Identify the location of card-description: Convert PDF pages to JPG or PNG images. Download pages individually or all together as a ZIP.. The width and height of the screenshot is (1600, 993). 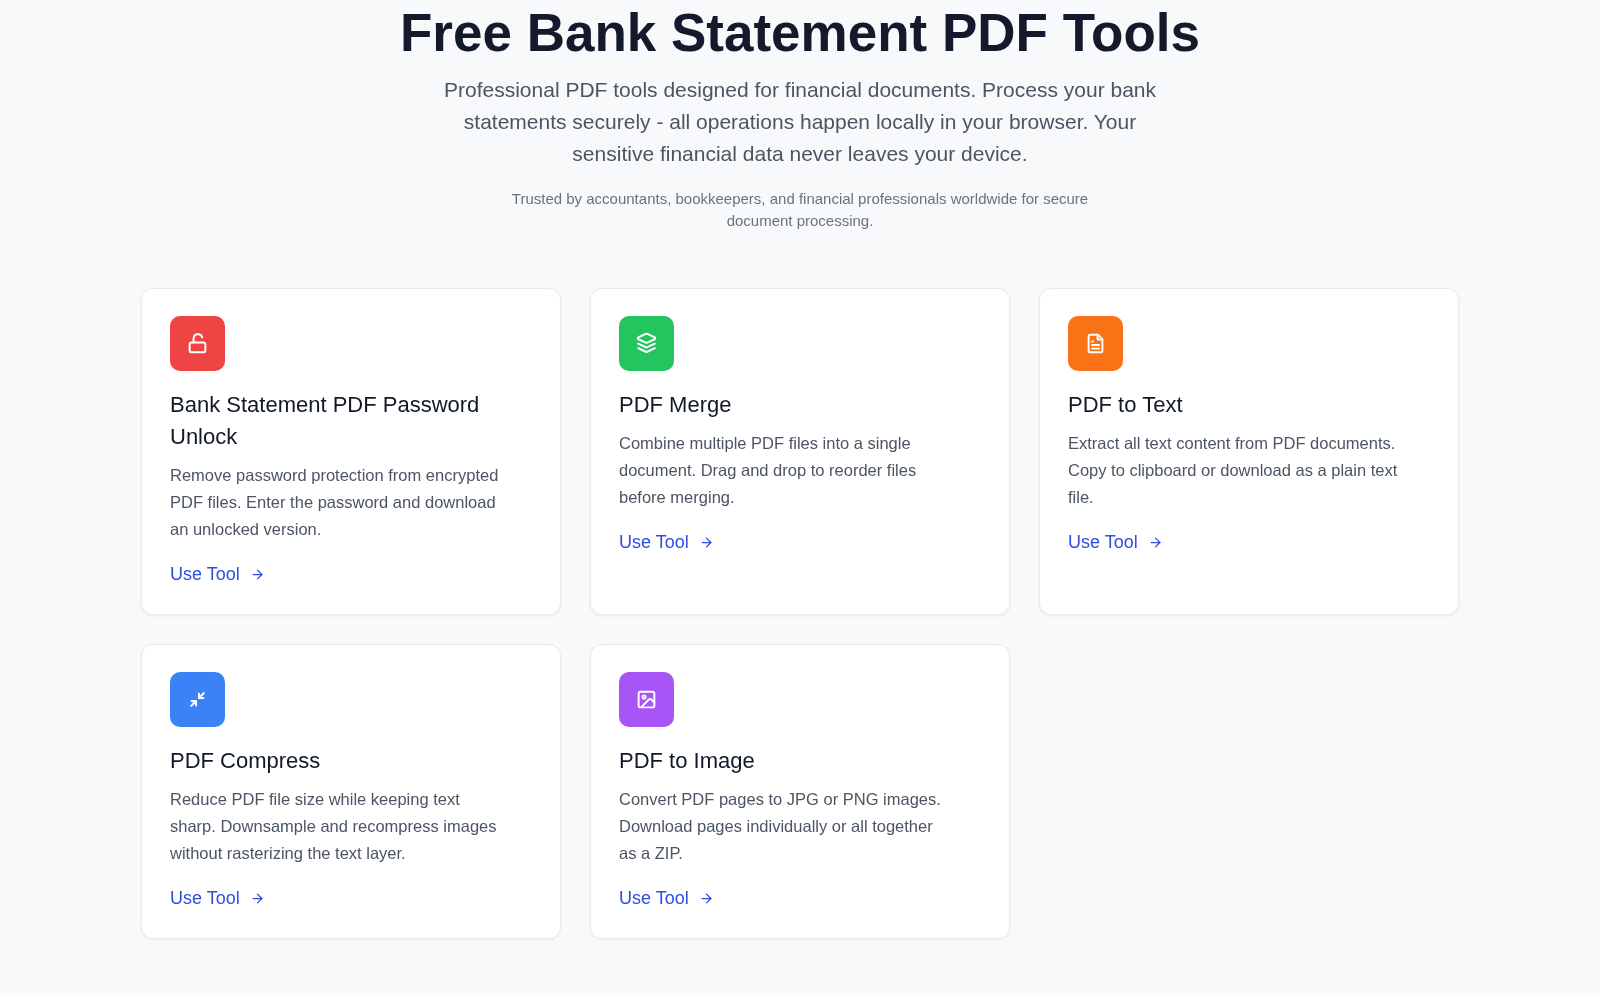
(780, 826).